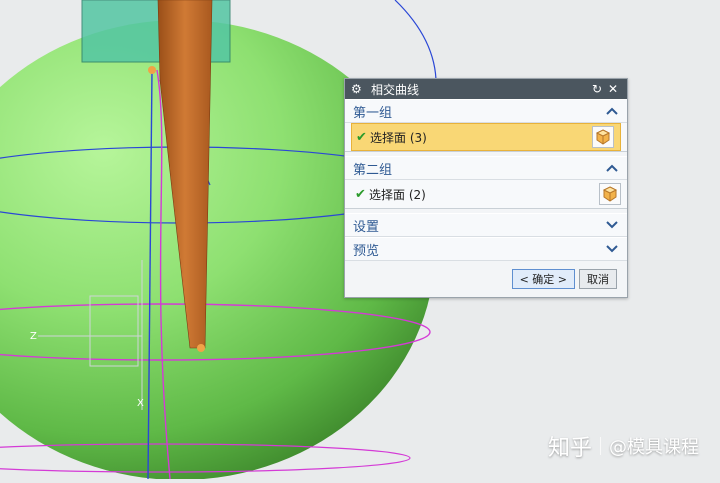 This screenshot has height=483, width=720. I want to click on select-face-row-2: ✔ 选择面 (2), so click(486, 194).